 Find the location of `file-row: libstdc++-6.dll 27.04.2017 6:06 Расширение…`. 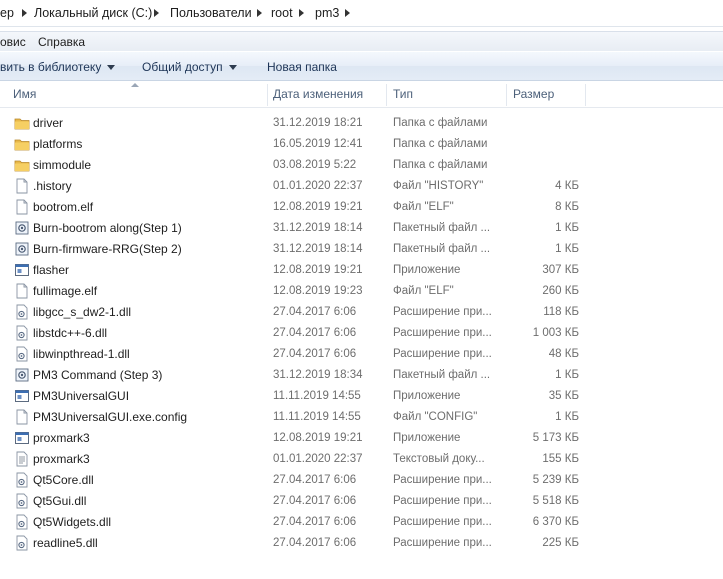

file-row: libstdc++-6.dll 27.04.2017 6:06 Расширение… is located at coordinates (361, 333).